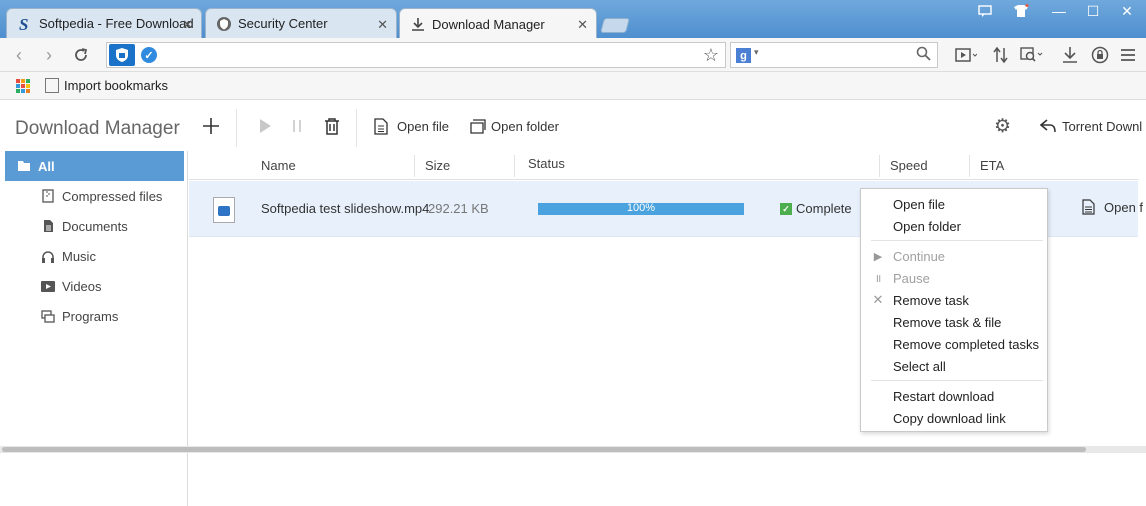 This screenshot has width=1146, height=506. I want to click on toolbar-divider, so click(356, 128).